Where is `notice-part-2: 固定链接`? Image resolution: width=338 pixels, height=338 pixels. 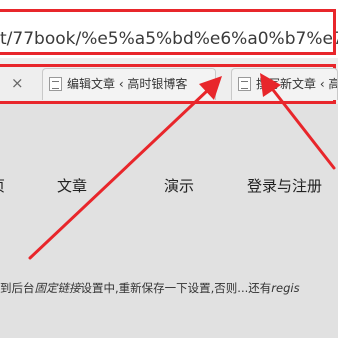 notice-part-2: 固定链接 is located at coordinates (57, 288).